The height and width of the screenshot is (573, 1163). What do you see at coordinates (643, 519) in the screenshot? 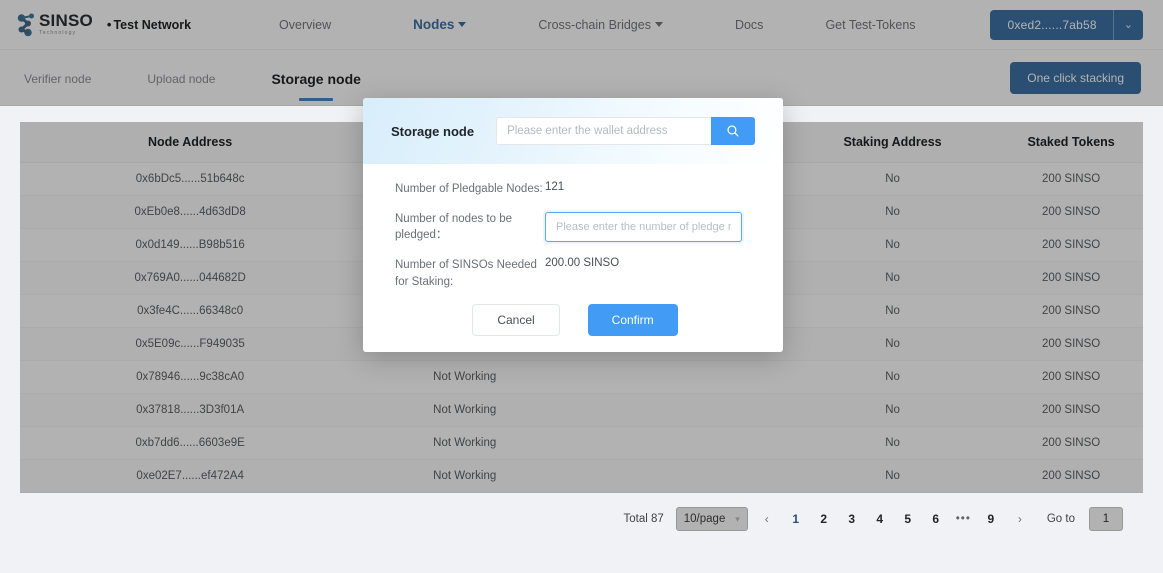
I see `pagination-total: Total 87` at bounding box center [643, 519].